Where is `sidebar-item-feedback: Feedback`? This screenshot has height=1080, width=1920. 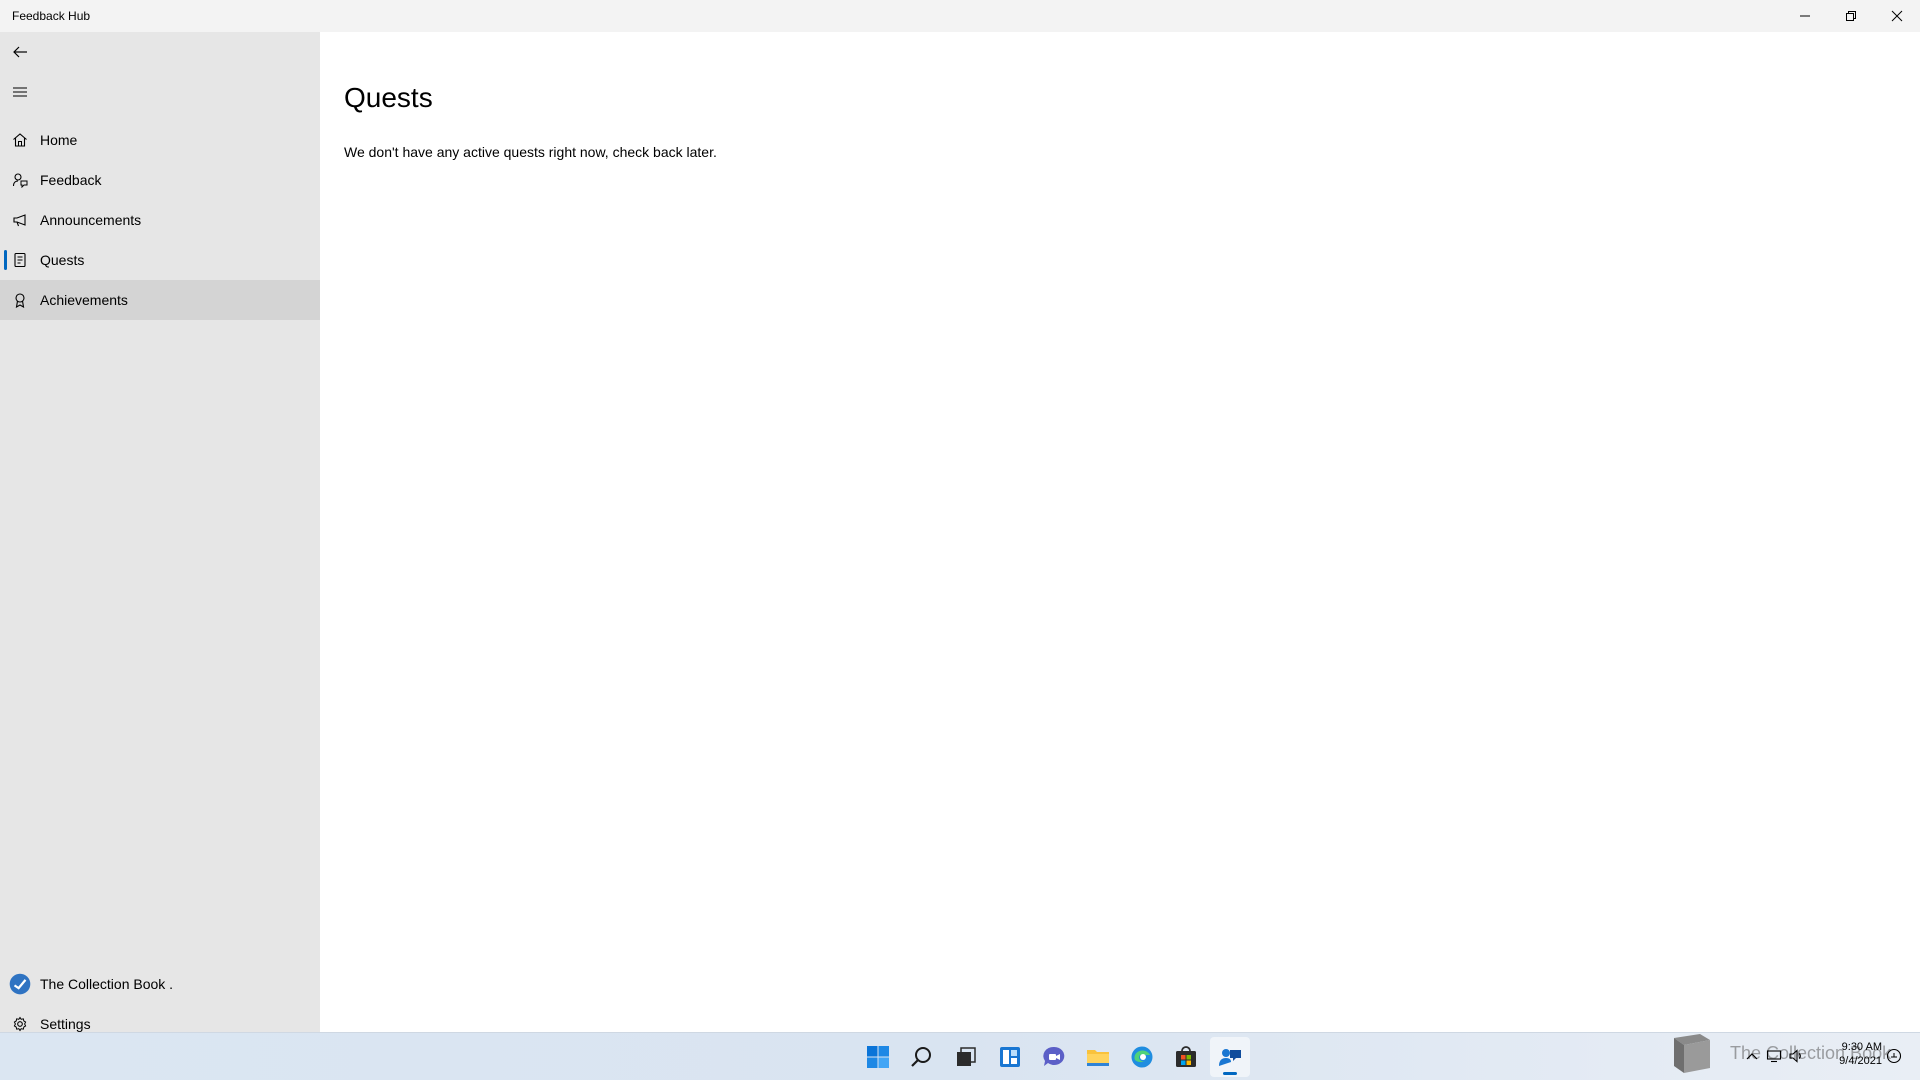 sidebar-item-feedback: Feedback is located at coordinates (160, 180).